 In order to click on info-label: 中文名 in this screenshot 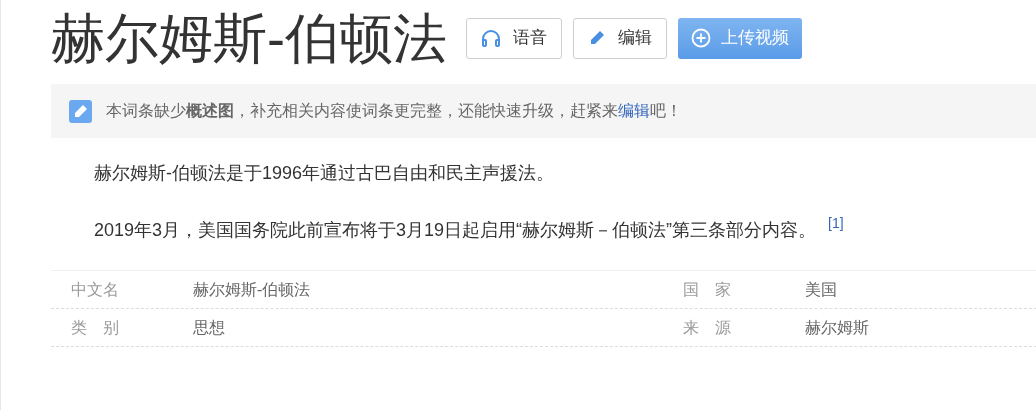, I will do `click(95, 289)`.